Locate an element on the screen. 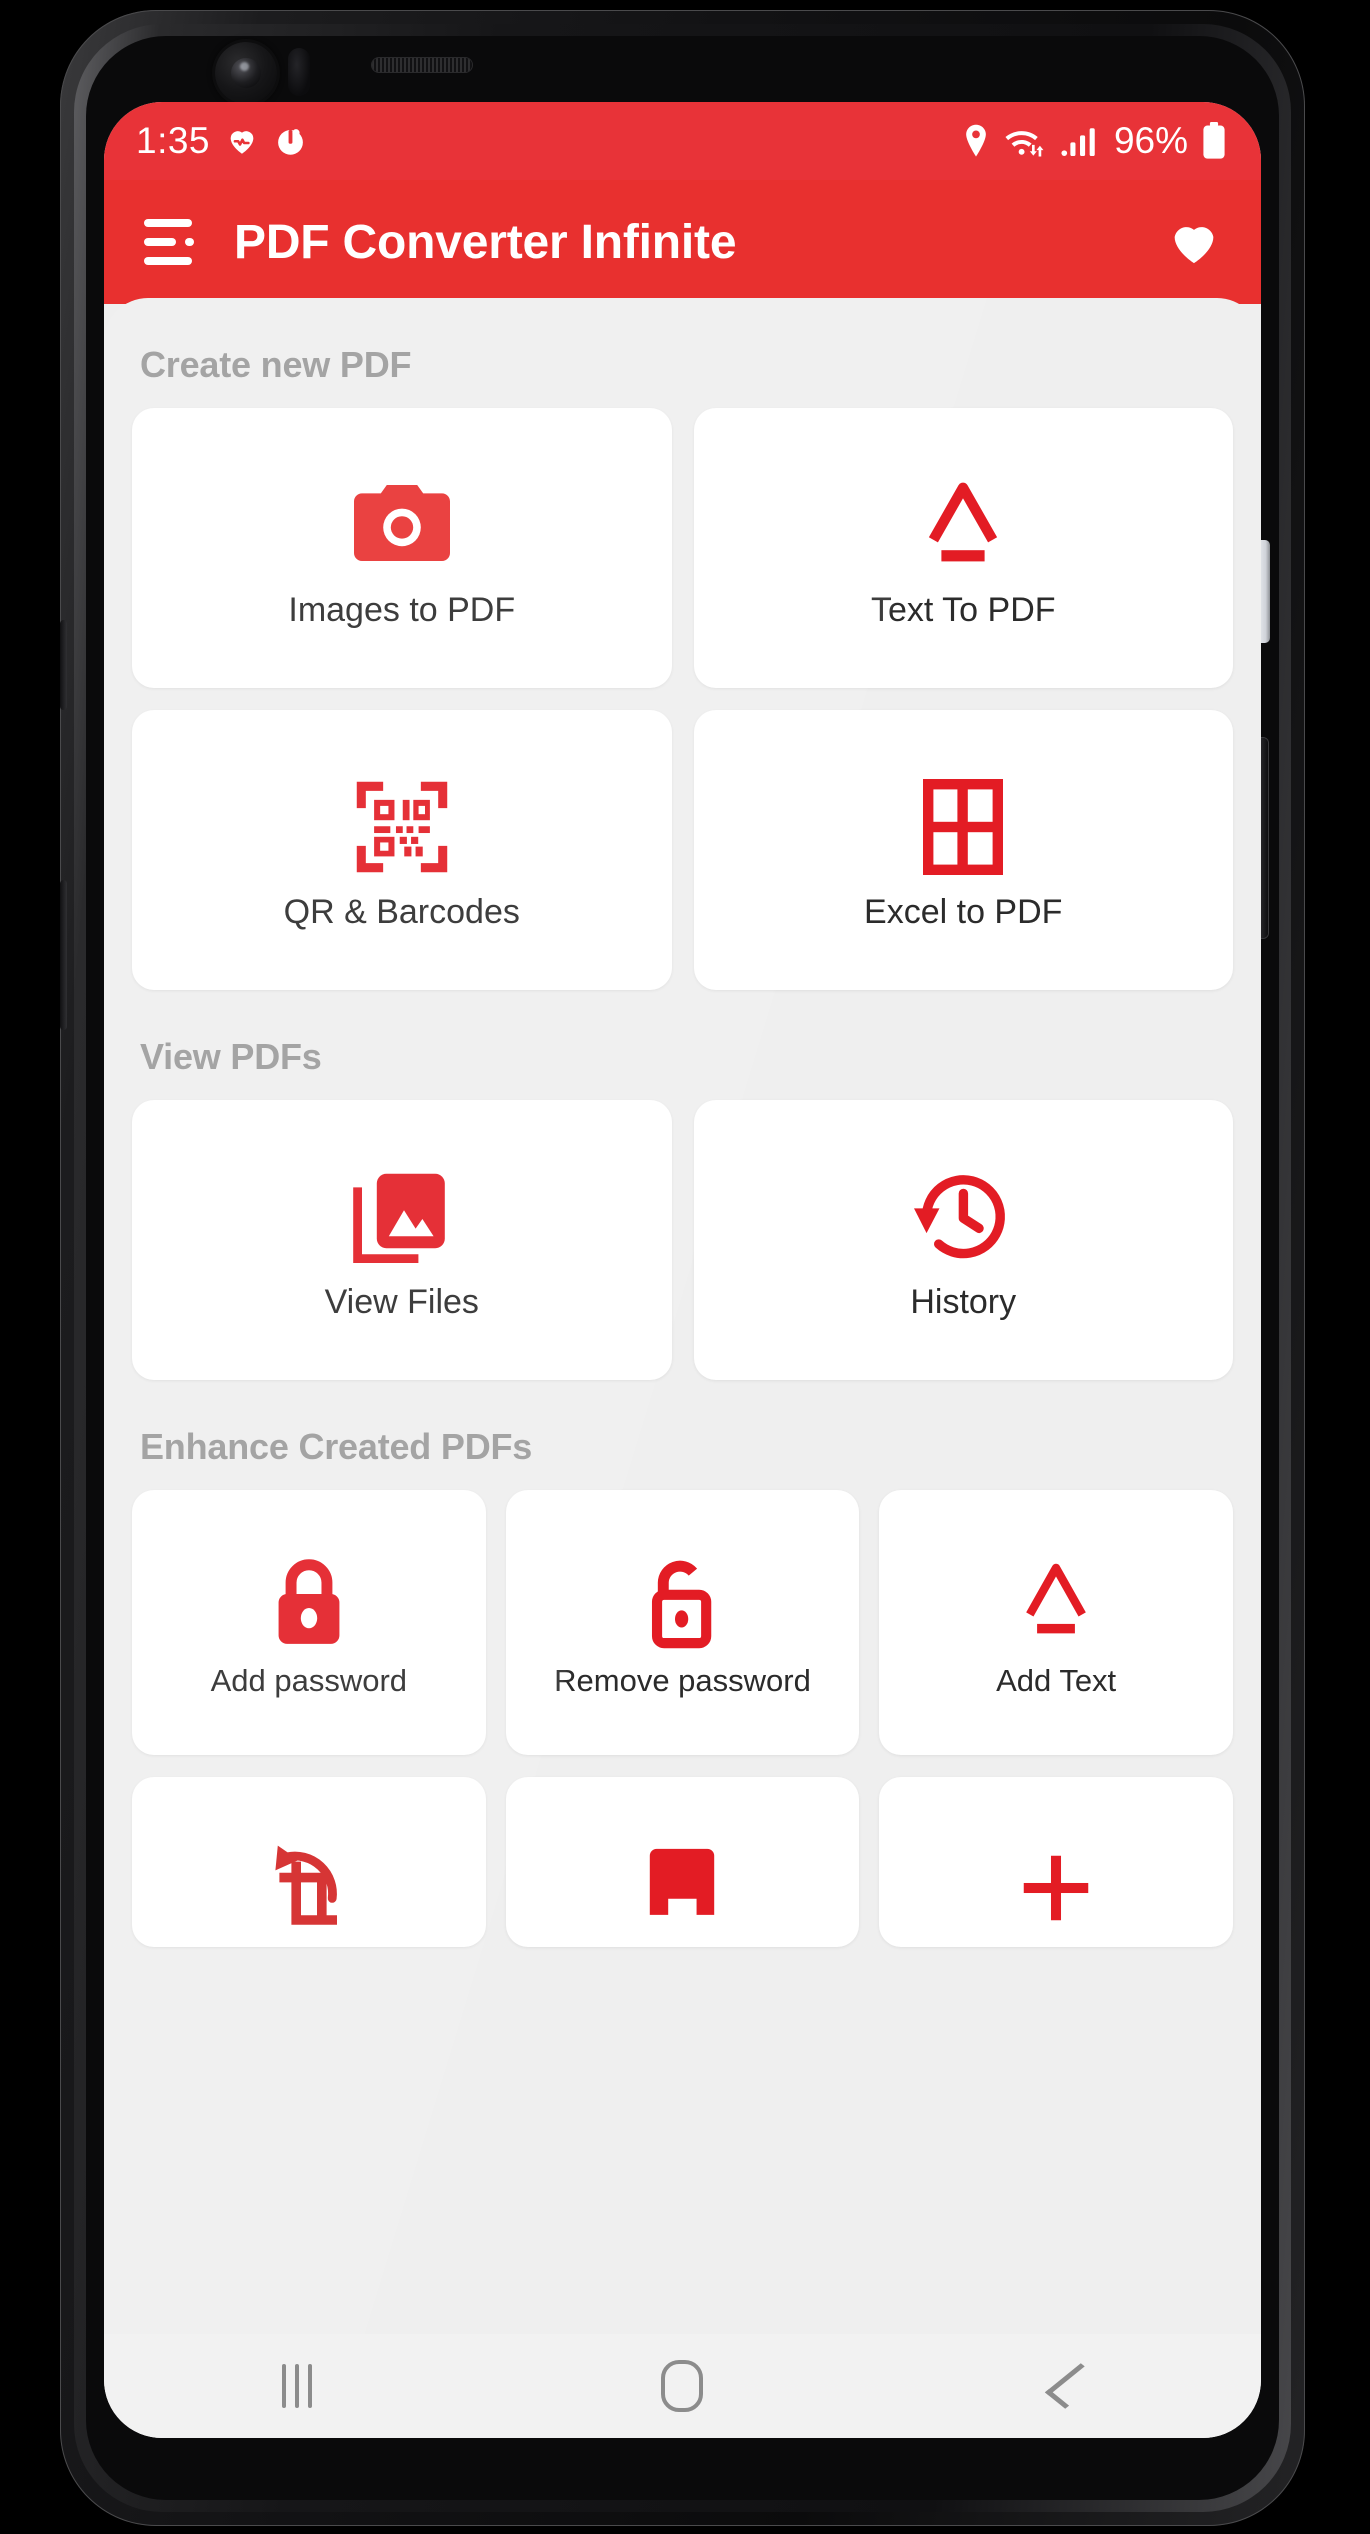 The image size is (1370, 2534). card-label: QR & Barcodes is located at coordinates (401, 911).